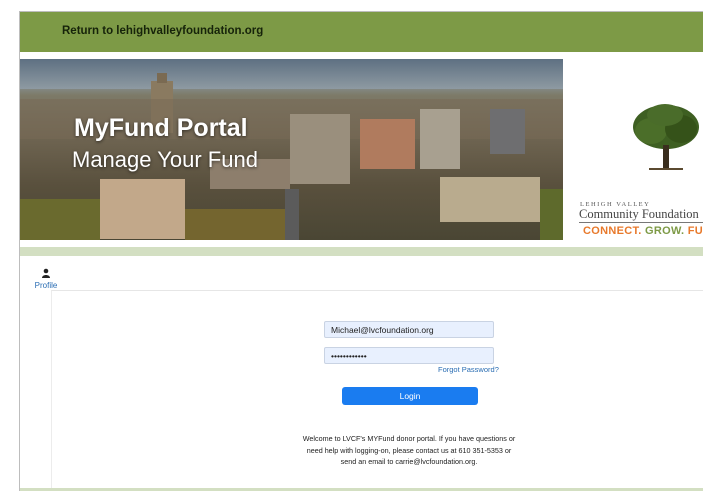  What do you see at coordinates (468, 369) in the screenshot?
I see `forgot-password-link: Forgot Password?` at bounding box center [468, 369].